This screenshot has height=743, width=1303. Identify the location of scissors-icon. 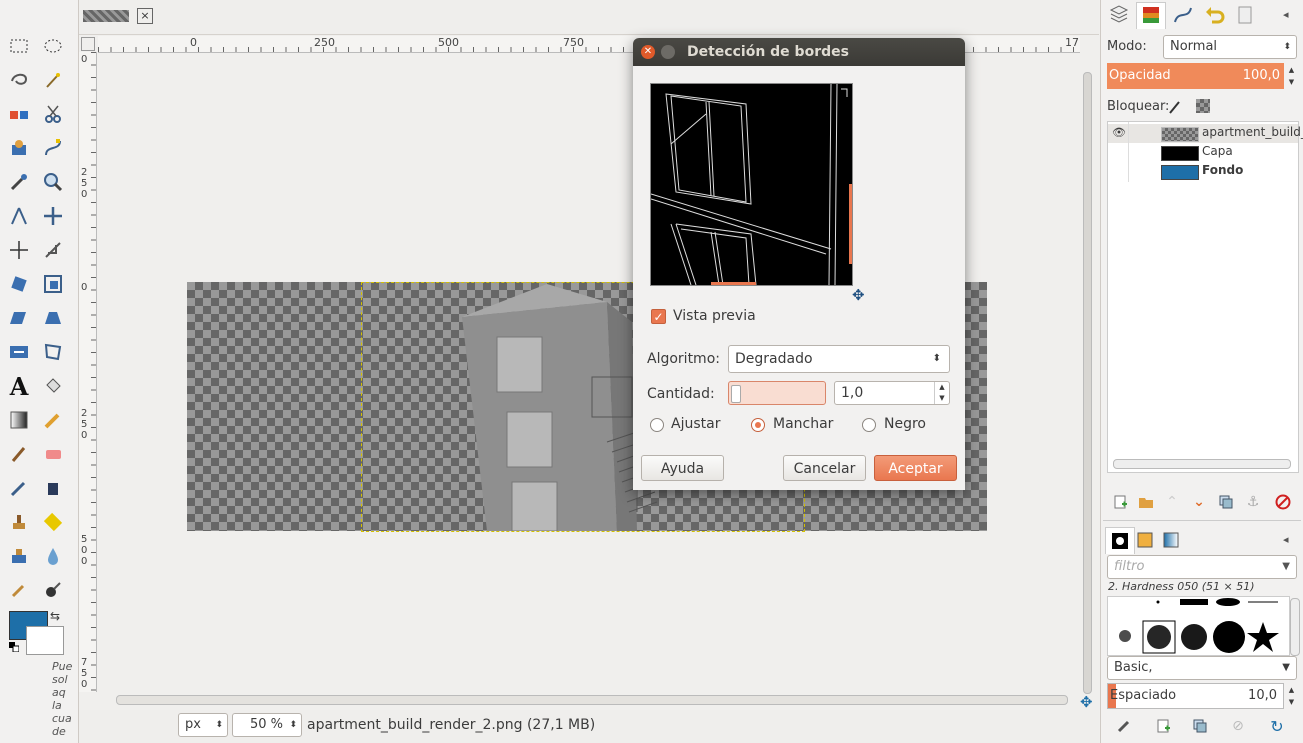
(53, 114).